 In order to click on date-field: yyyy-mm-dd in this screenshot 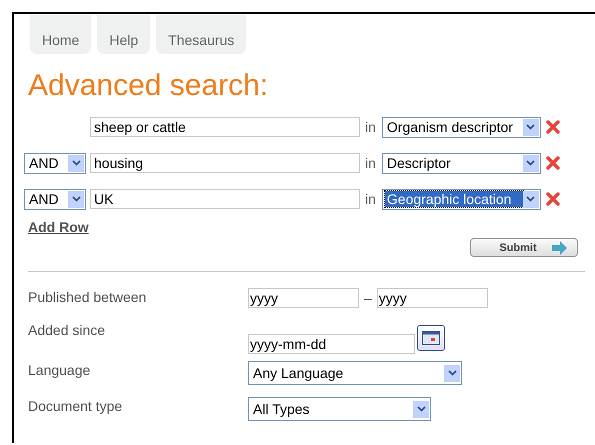, I will do `click(331, 344)`.